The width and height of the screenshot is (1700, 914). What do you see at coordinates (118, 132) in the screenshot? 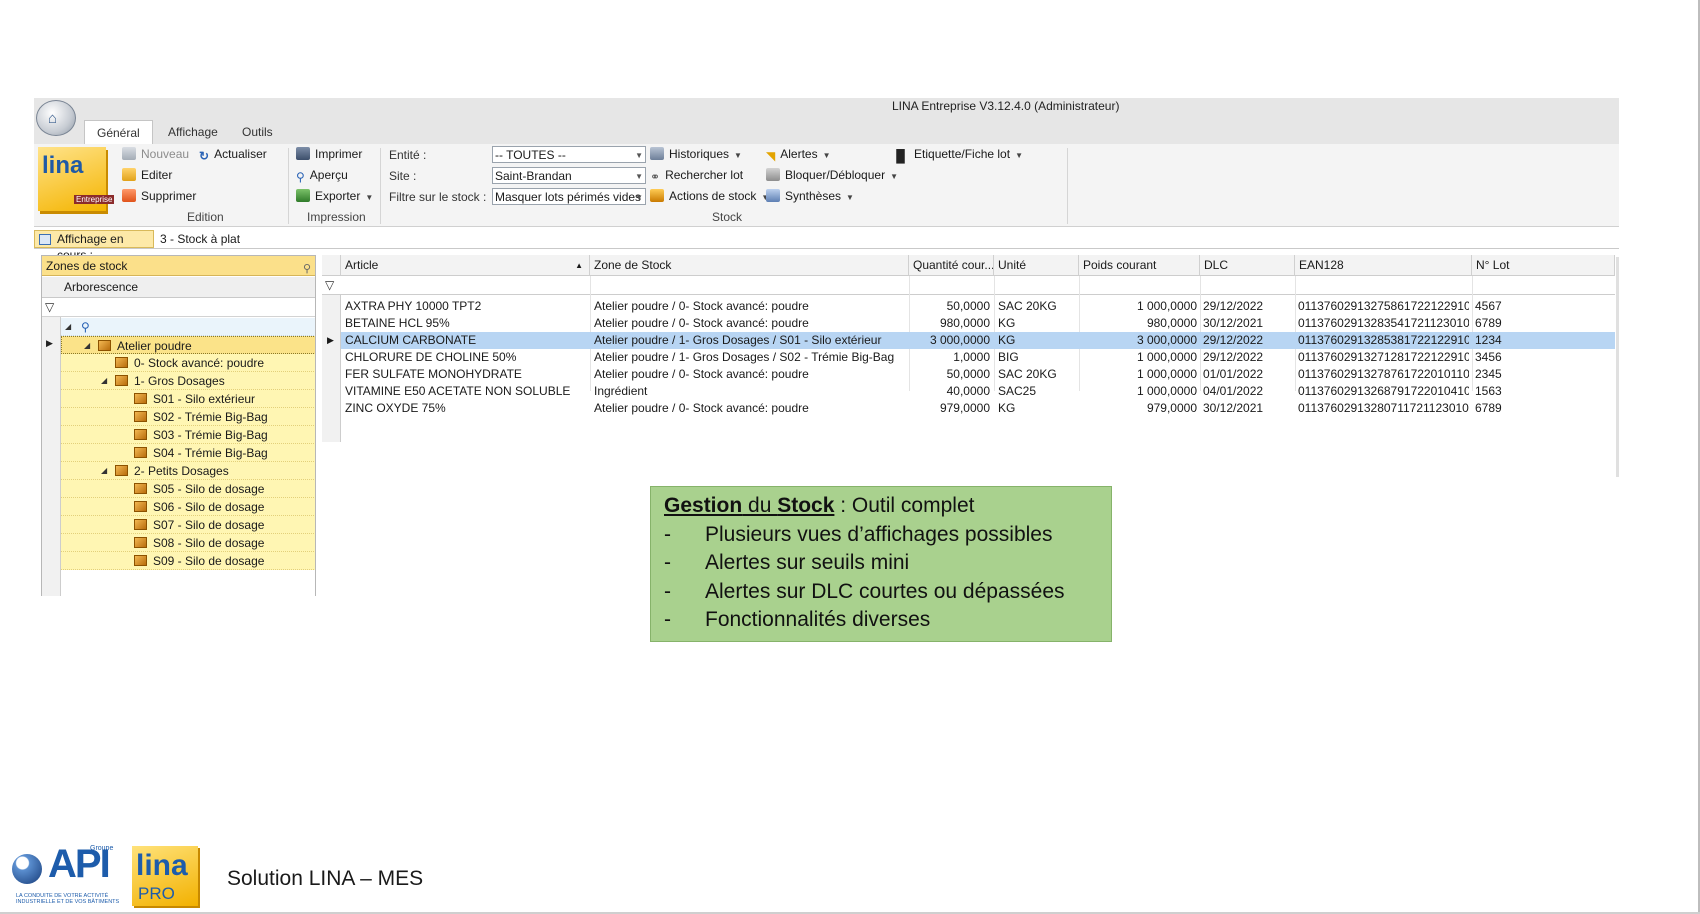
I see `tab-general: Général` at bounding box center [118, 132].